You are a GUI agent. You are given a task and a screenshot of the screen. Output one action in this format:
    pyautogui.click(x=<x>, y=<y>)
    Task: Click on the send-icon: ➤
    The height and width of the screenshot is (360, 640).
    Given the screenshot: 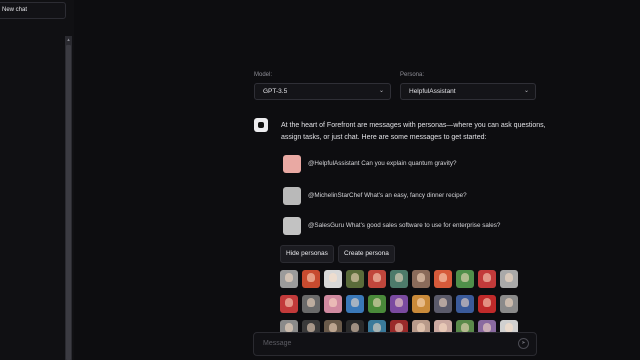 What is the action you would take?
    pyautogui.click(x=523, y=343)
    